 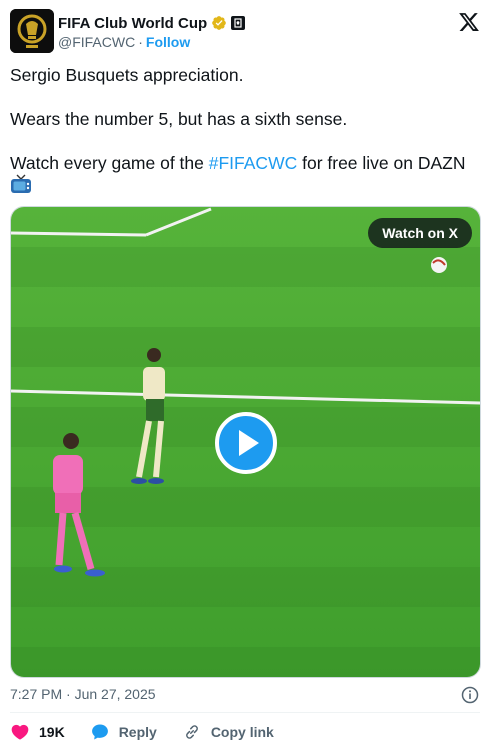 What do you see at coordinates (21, 184) in the screenshot?
I see `television-icon` at bounding box center [21, 184].